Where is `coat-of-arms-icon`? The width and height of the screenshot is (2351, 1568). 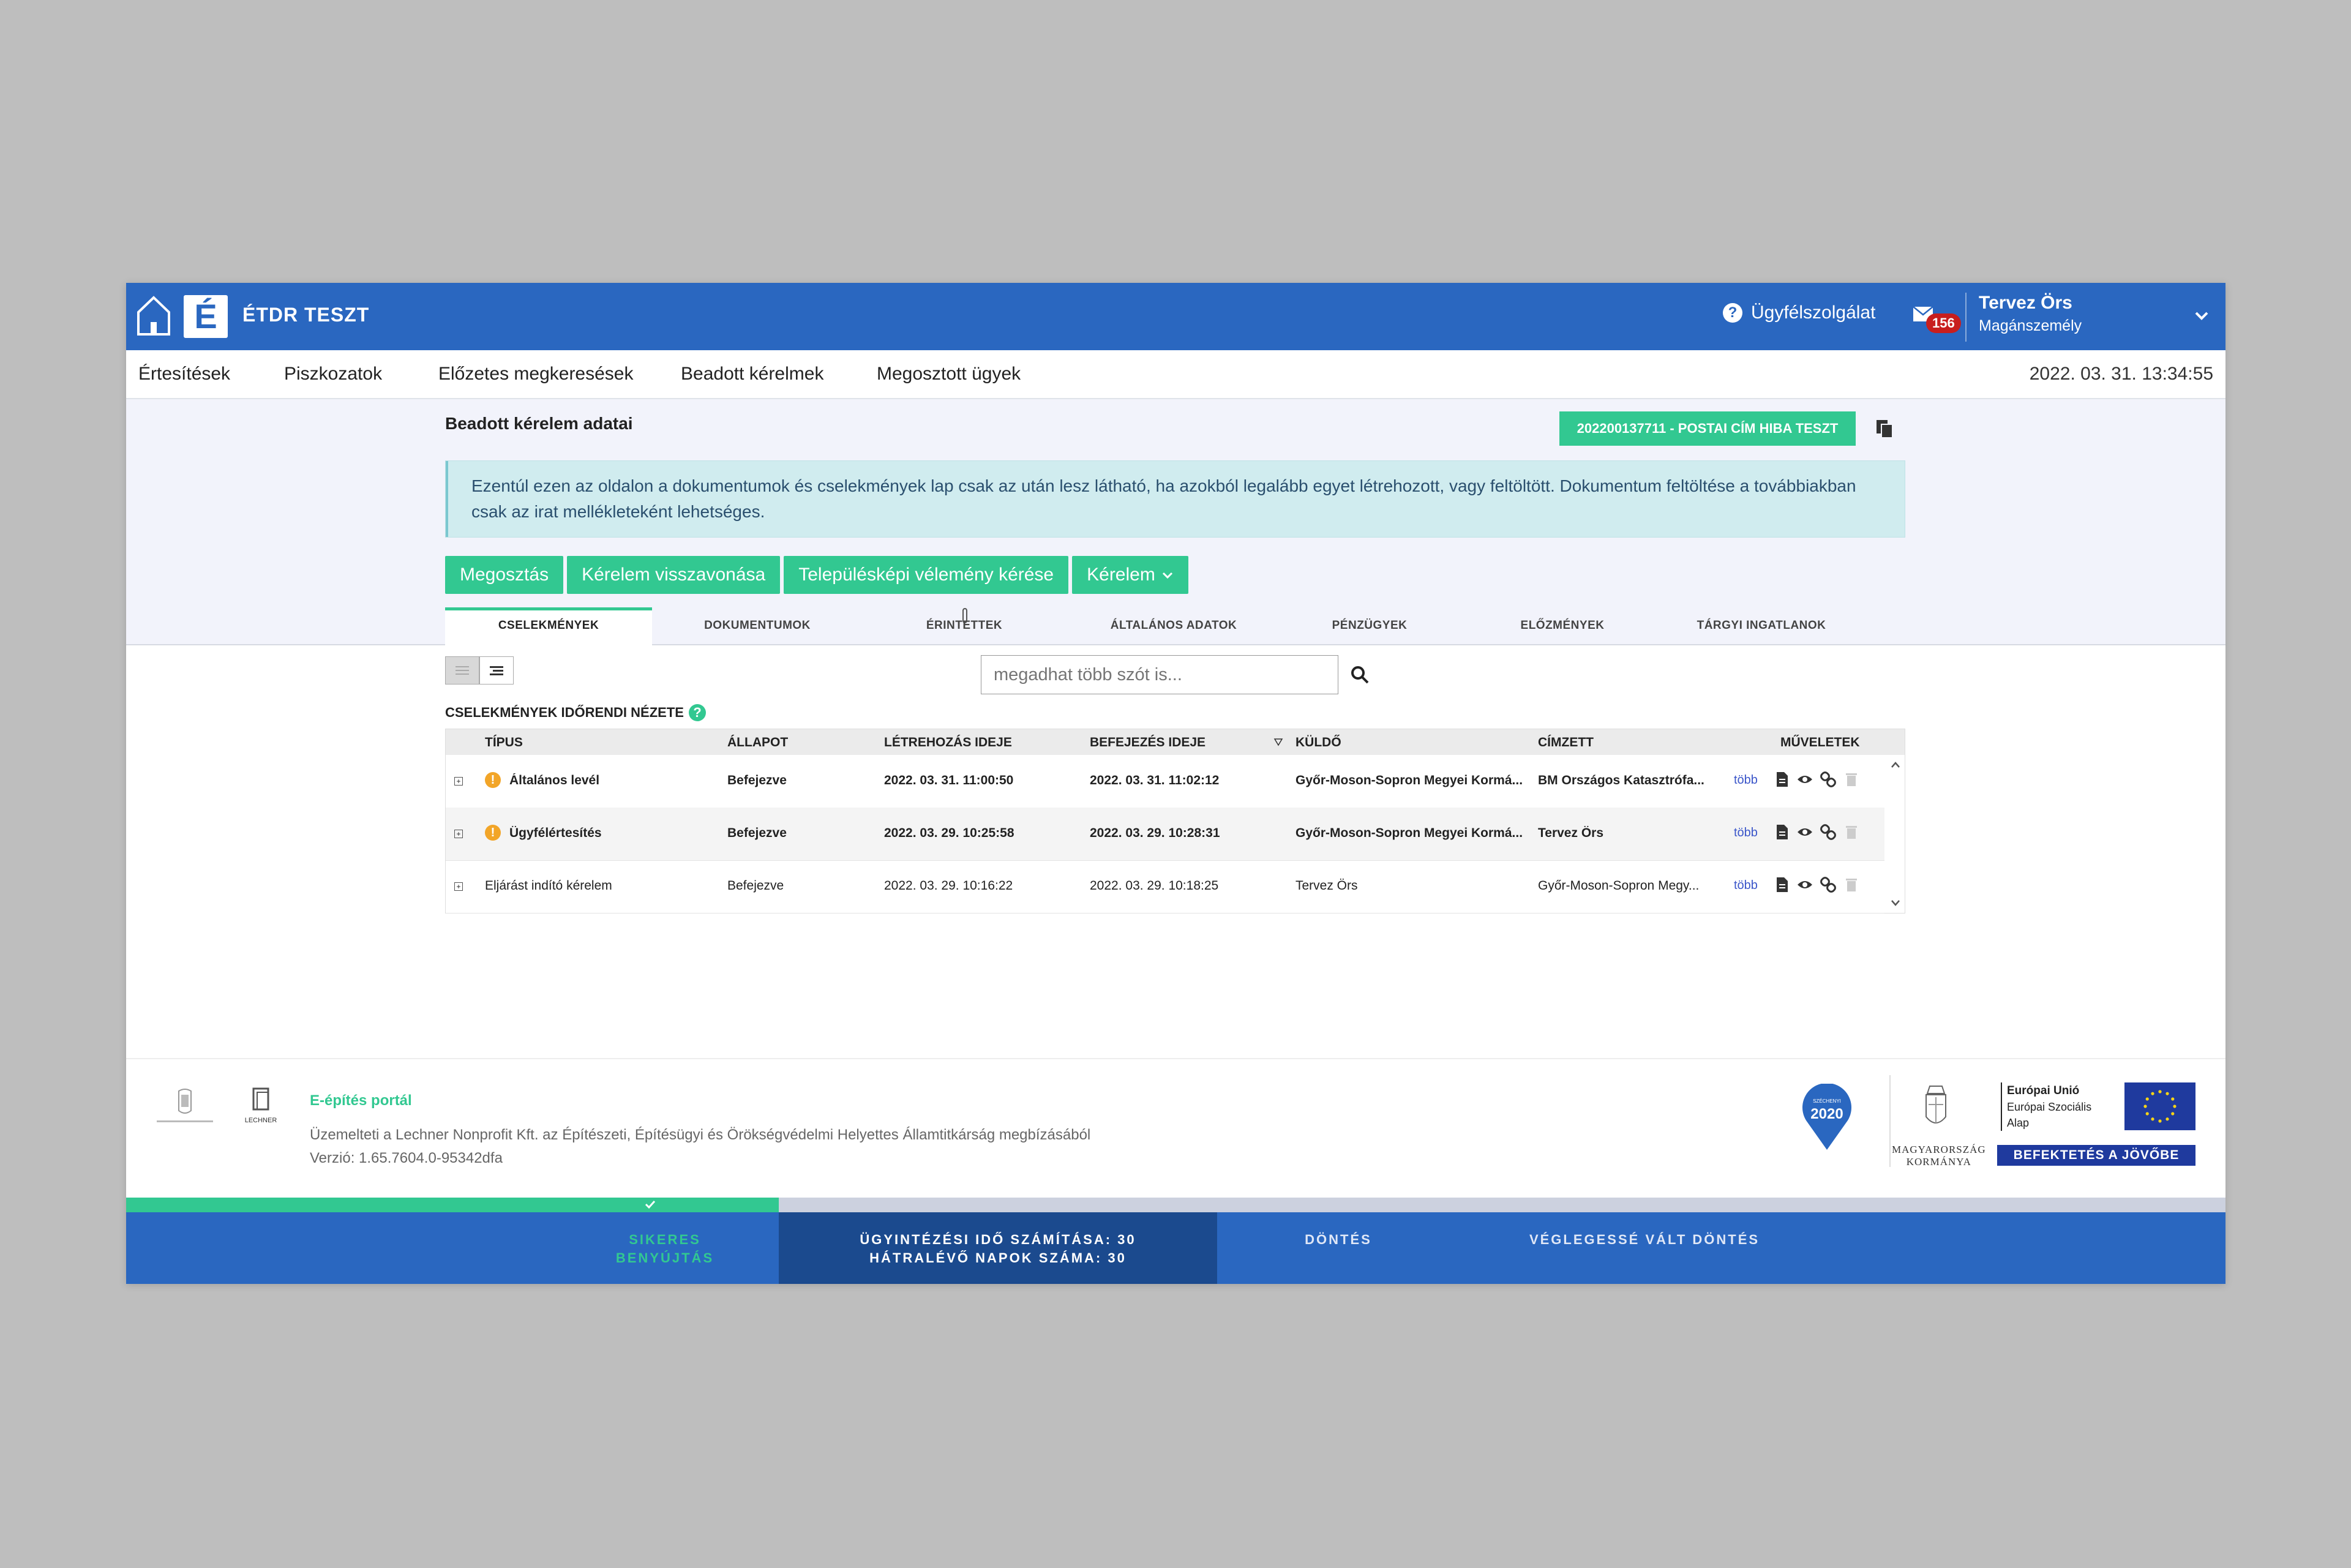
coat-of-arms-icon is located at coordinates (1935, 1104).